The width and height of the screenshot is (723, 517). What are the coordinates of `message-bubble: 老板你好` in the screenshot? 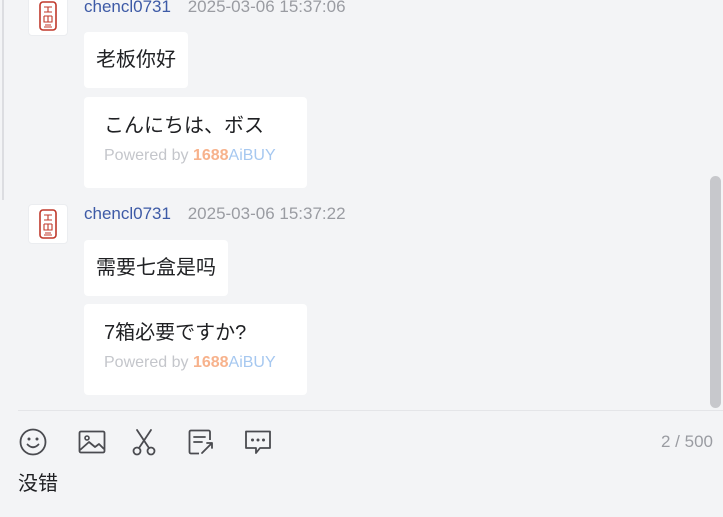 It's located at (136, 60).